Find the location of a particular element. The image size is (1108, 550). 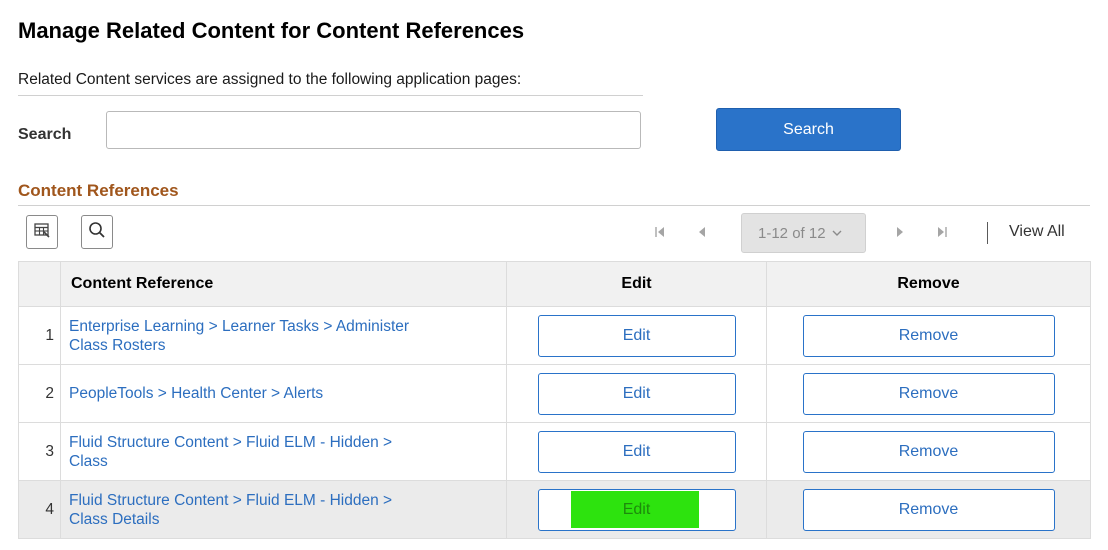

grid-personalize-icon is located at coordinates (42, 232).